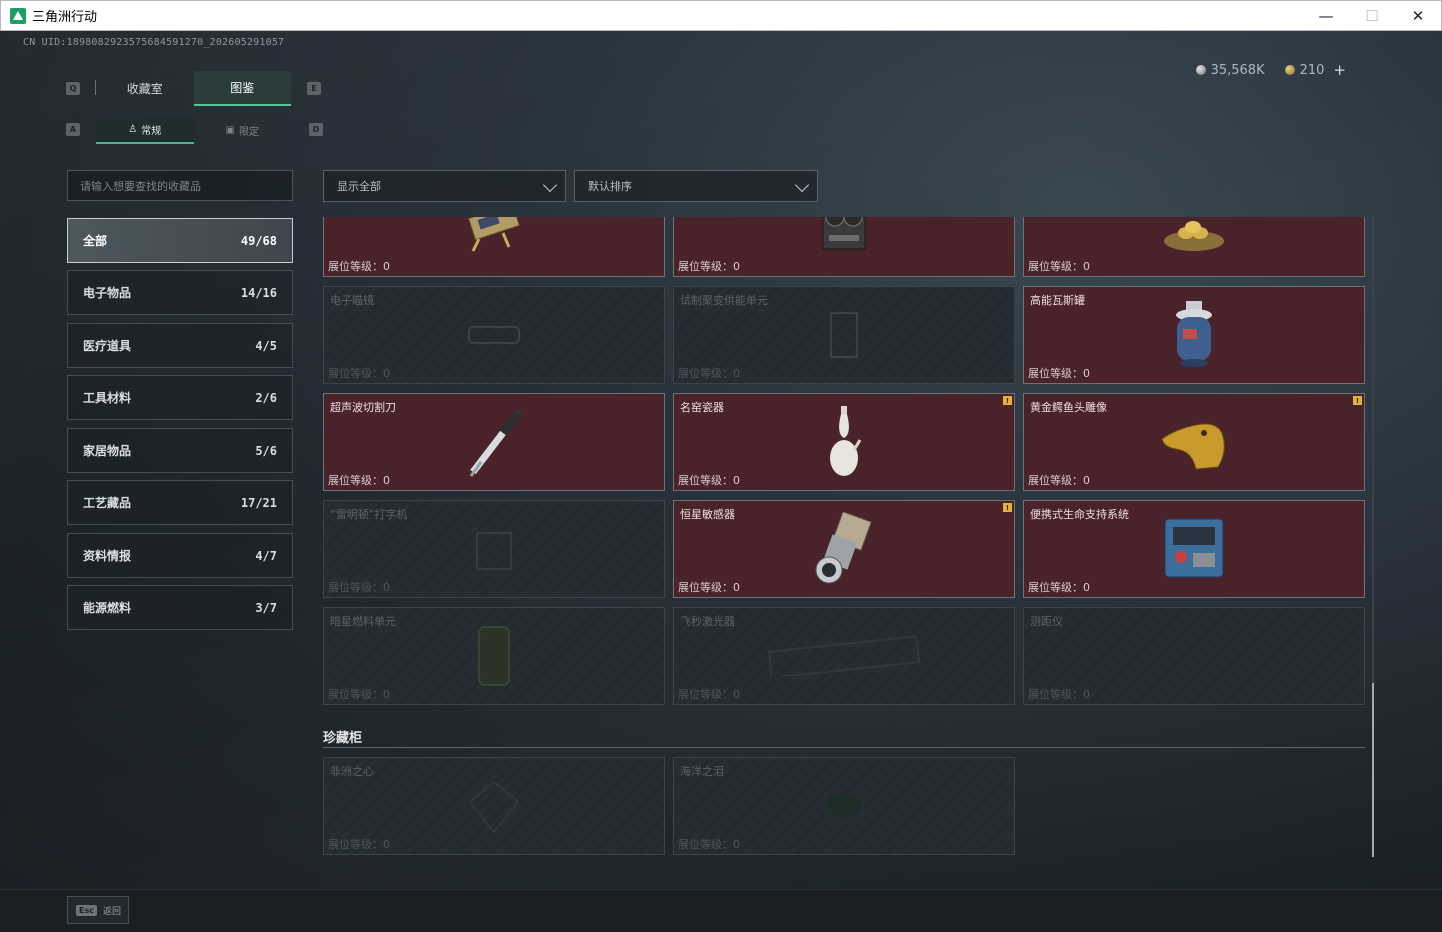 This screenshot has height=932, width=1442. What do you see at coordinates (180, 607) in the screenshot?
I see `category-energy: 能源燃料 3/7` at bounding box center [180, 607].